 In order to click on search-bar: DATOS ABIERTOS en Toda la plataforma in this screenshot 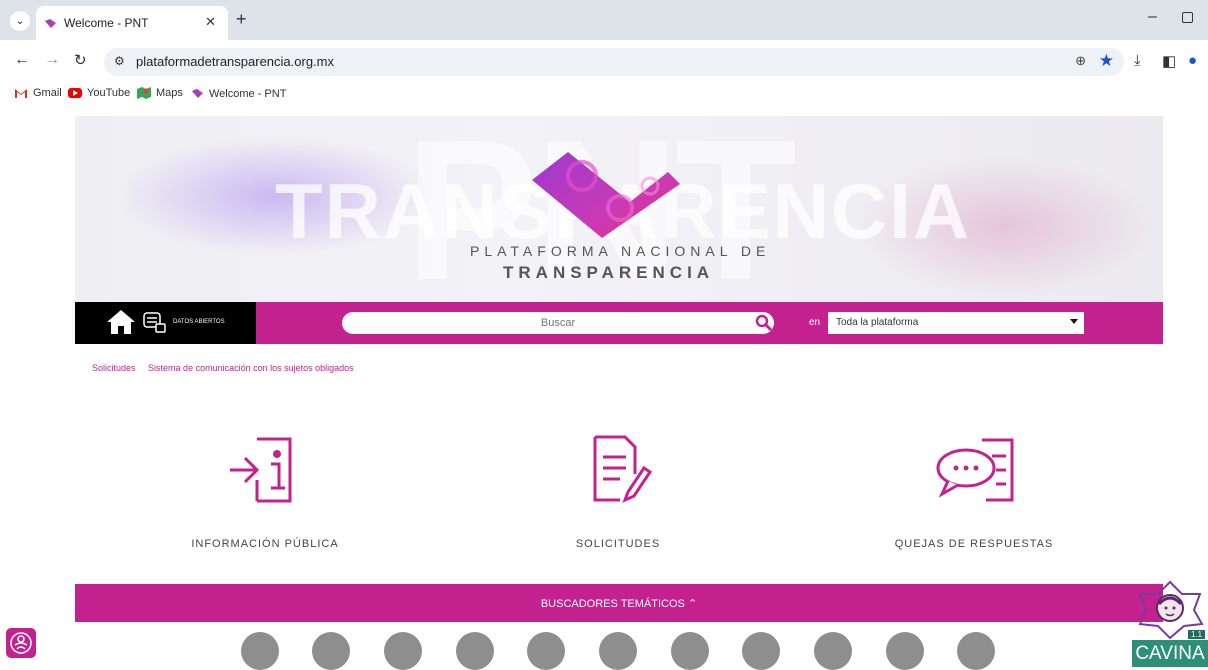, I will do `click(619, 323)`.